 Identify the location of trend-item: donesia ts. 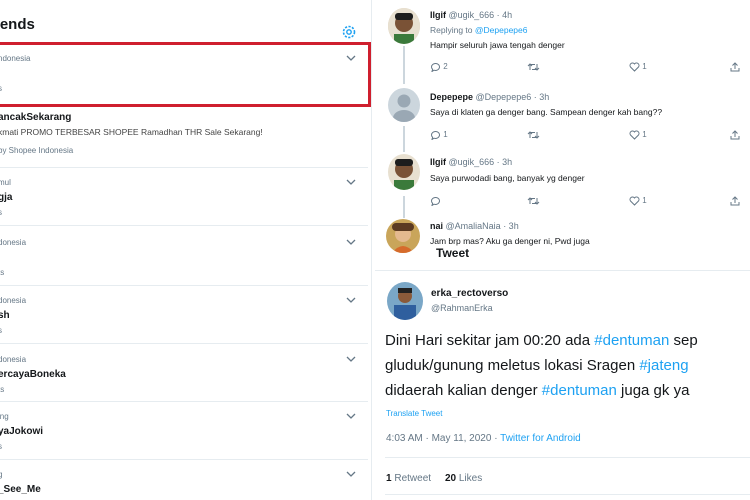
(184, 256).